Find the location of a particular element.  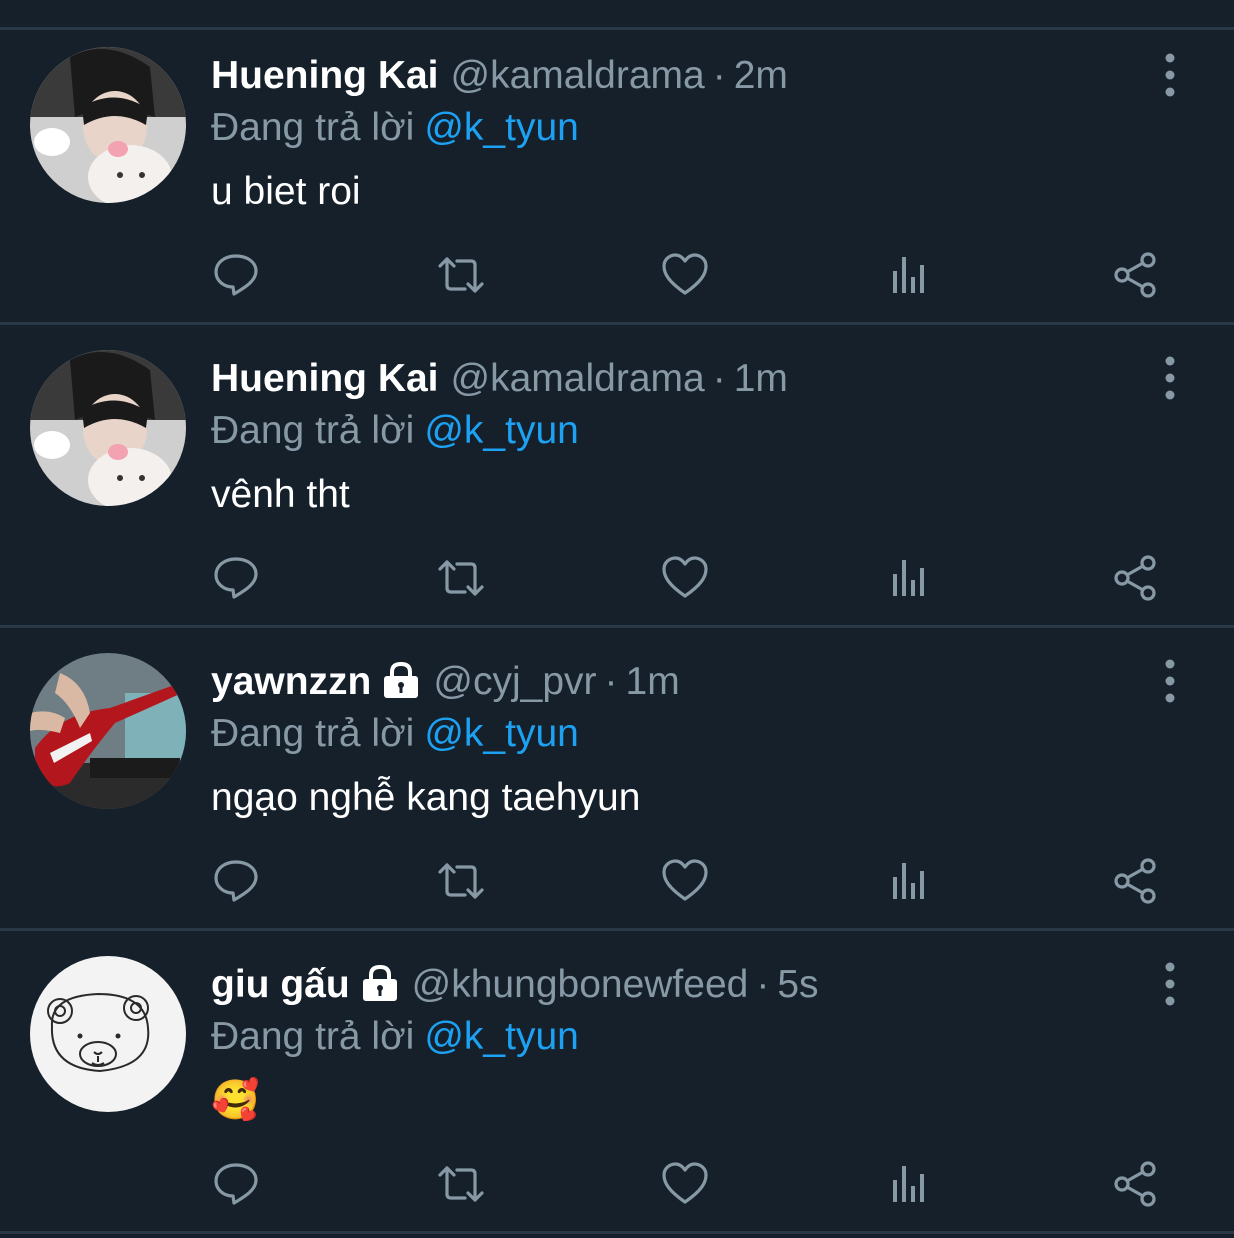

tweet-header: Huening Kai @kamaldrama · 1m is located at coordinates (499, 379).